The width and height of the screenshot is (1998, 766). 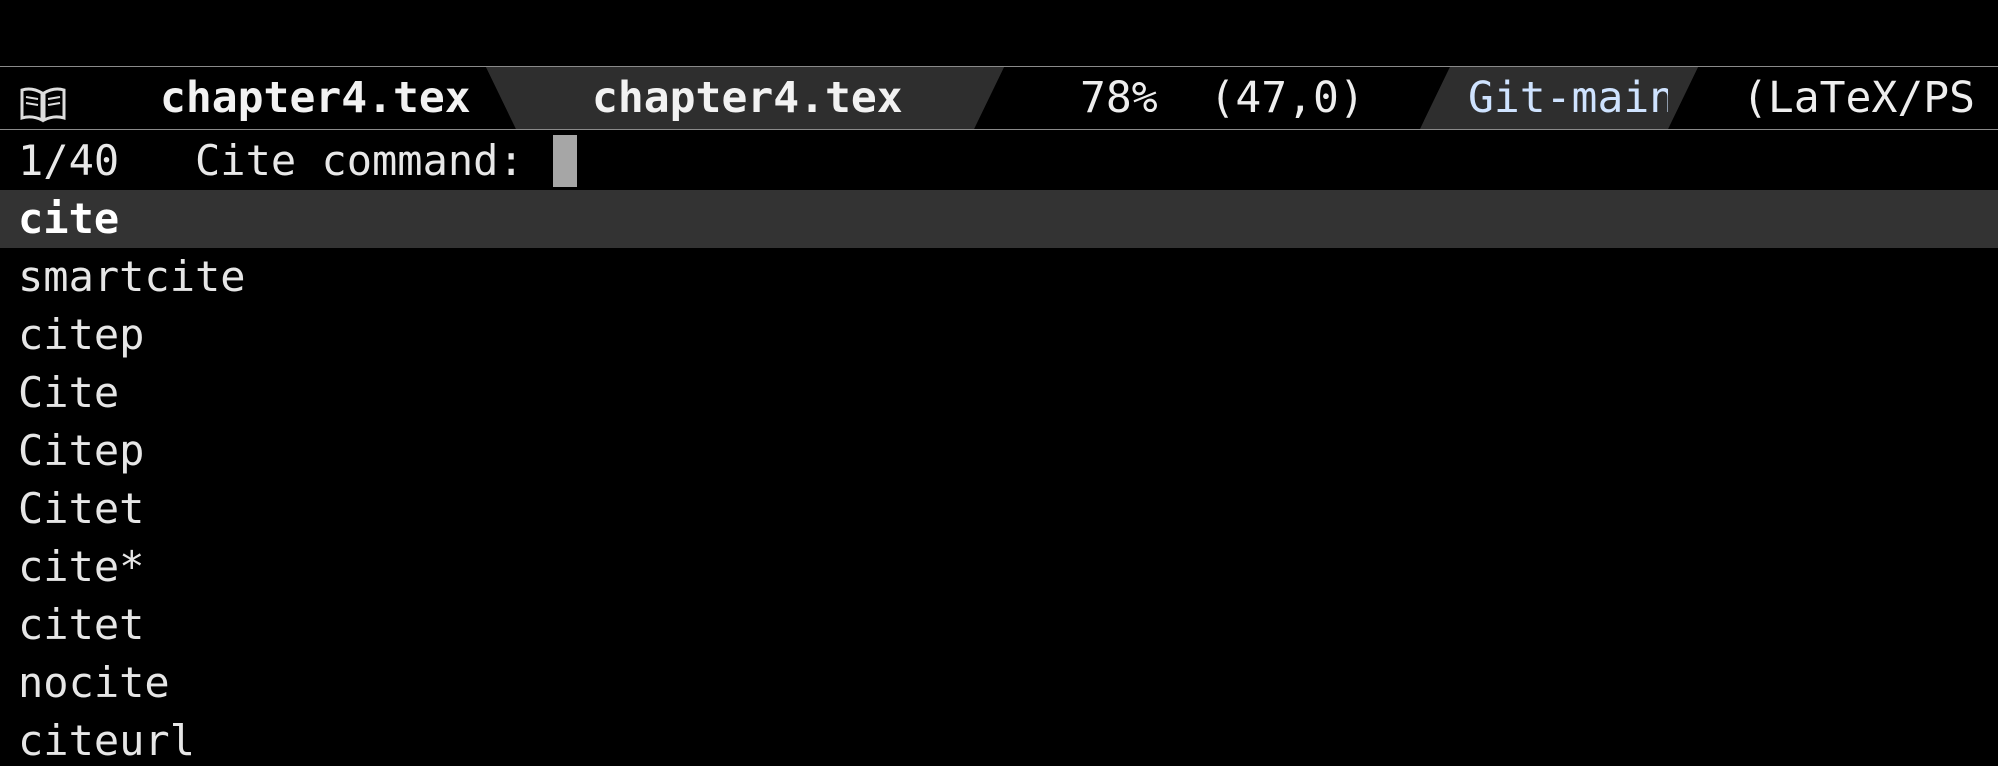 What do you see at coordinates (1858, 98) in the screenshot?
I see `major-mode: (LaTeX/PS` at bounding box center [1858, 98].